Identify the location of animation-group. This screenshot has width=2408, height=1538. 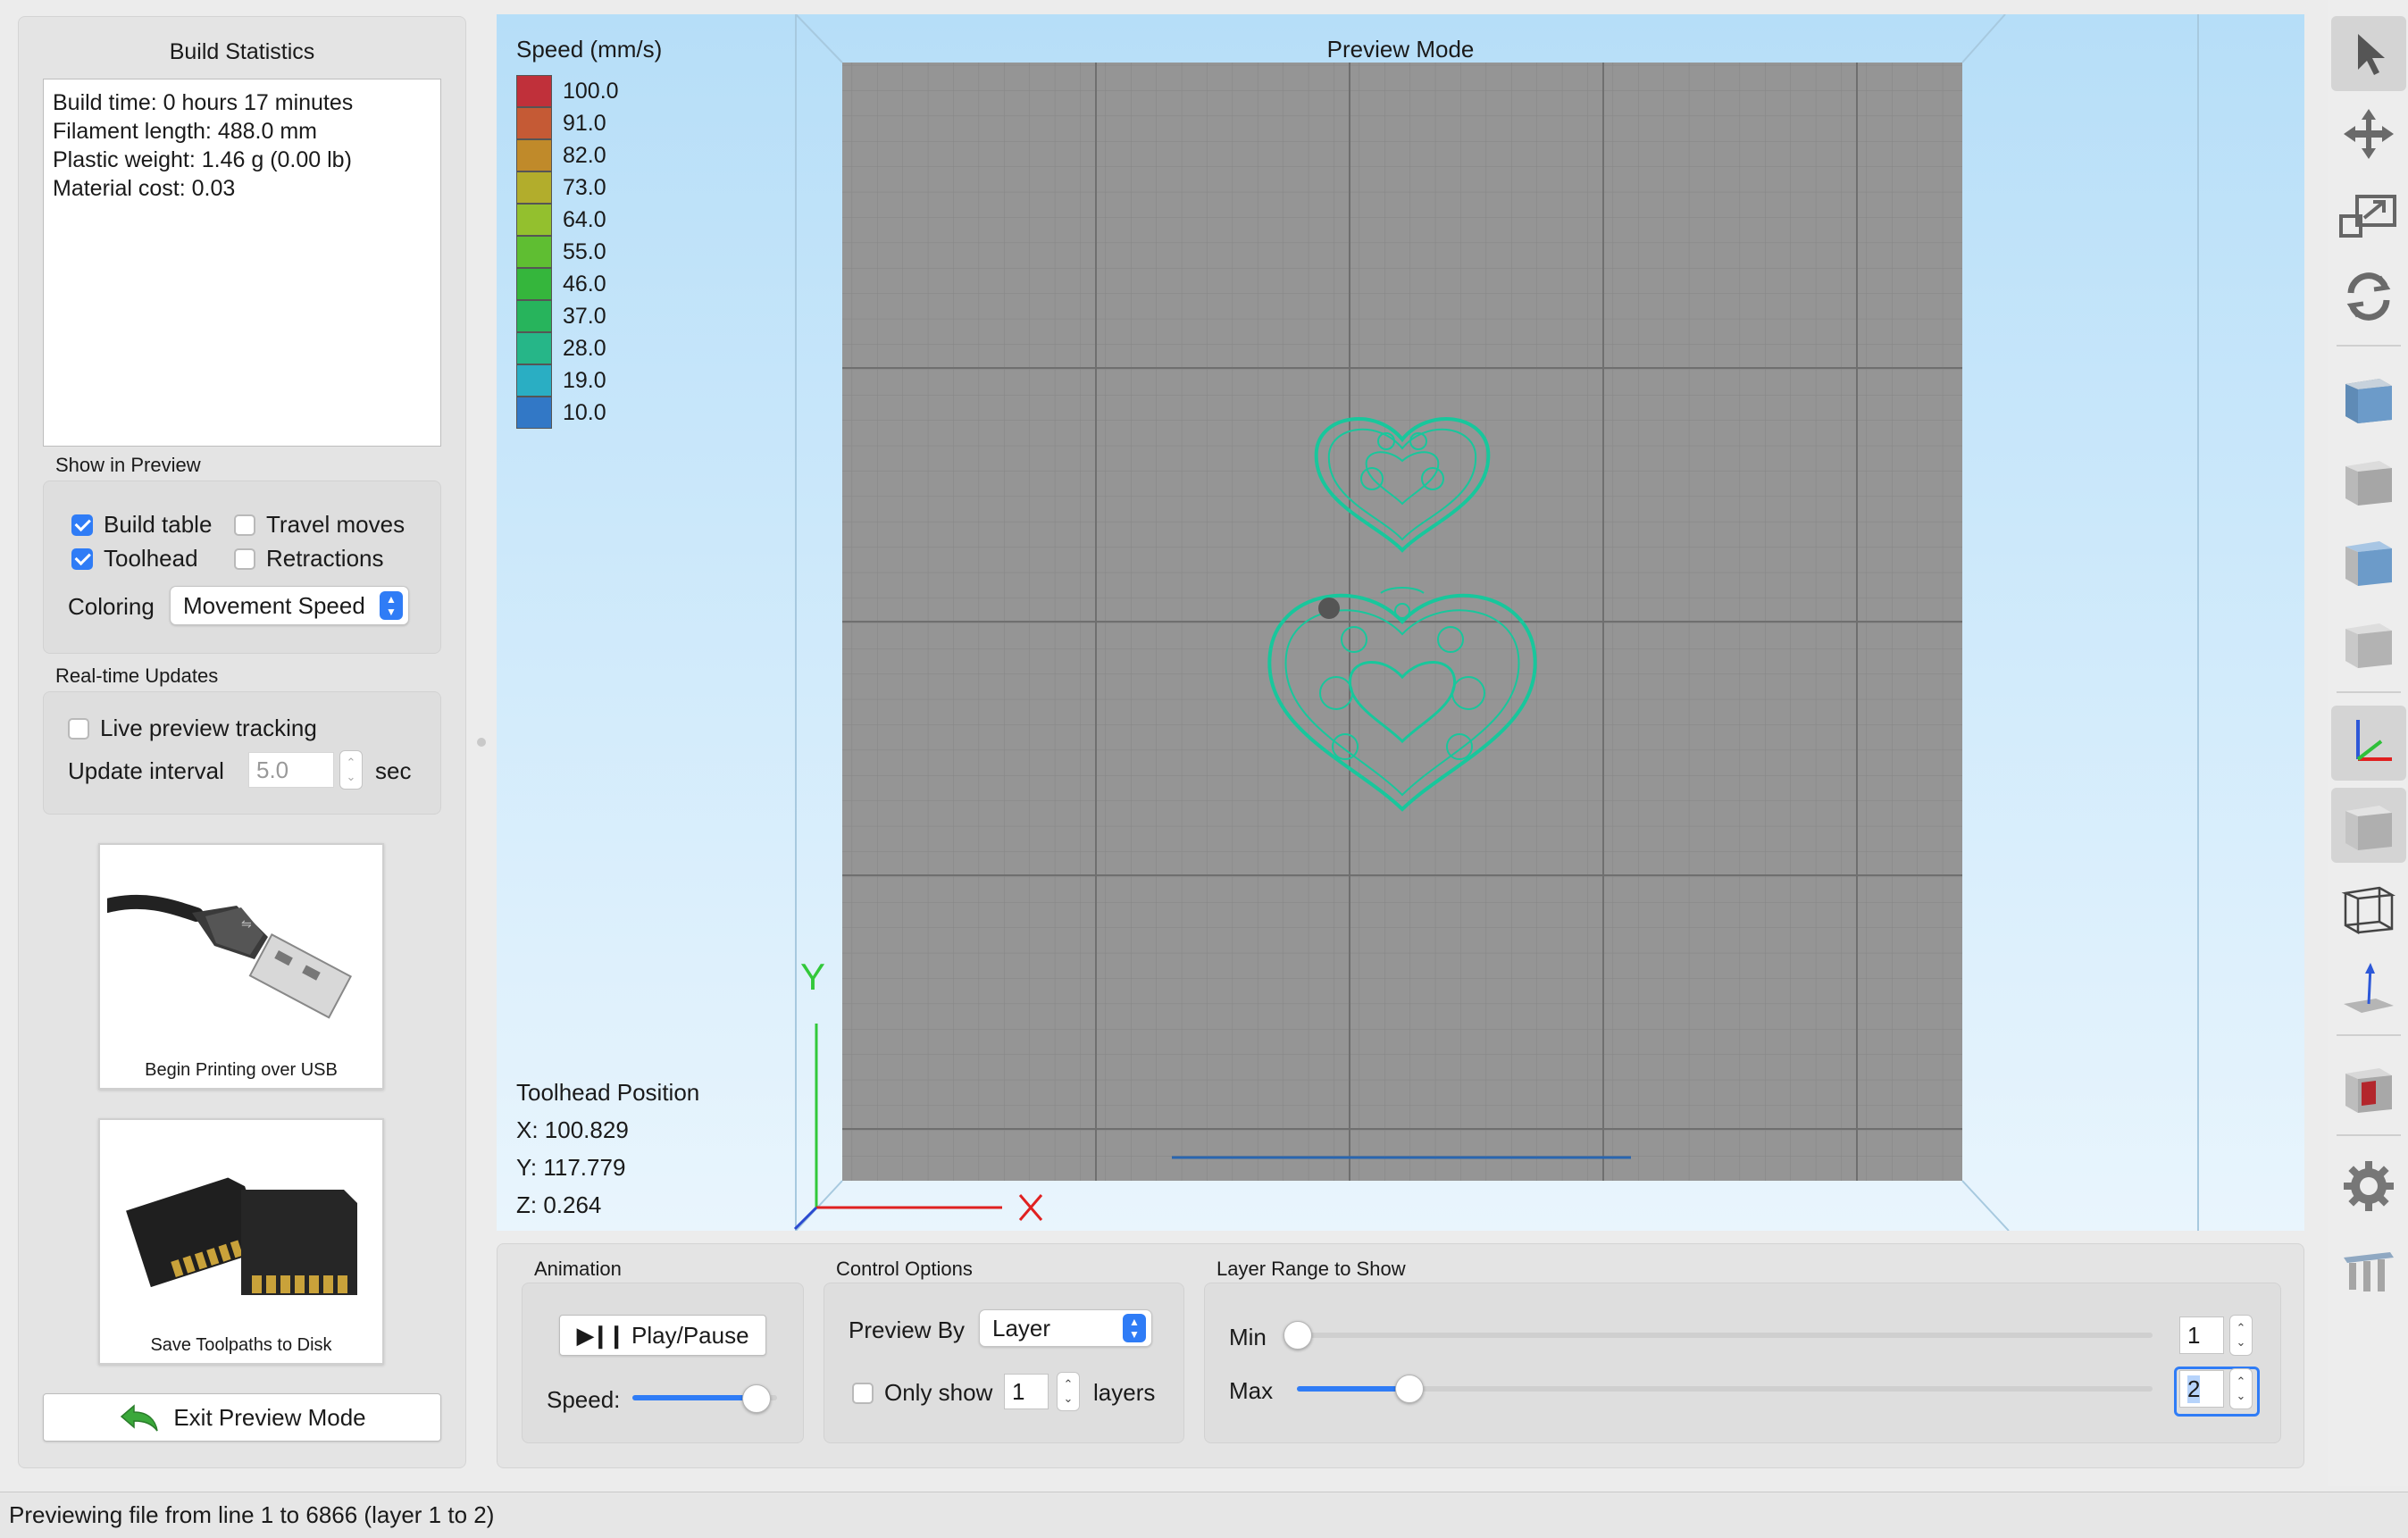
(663, 1363).